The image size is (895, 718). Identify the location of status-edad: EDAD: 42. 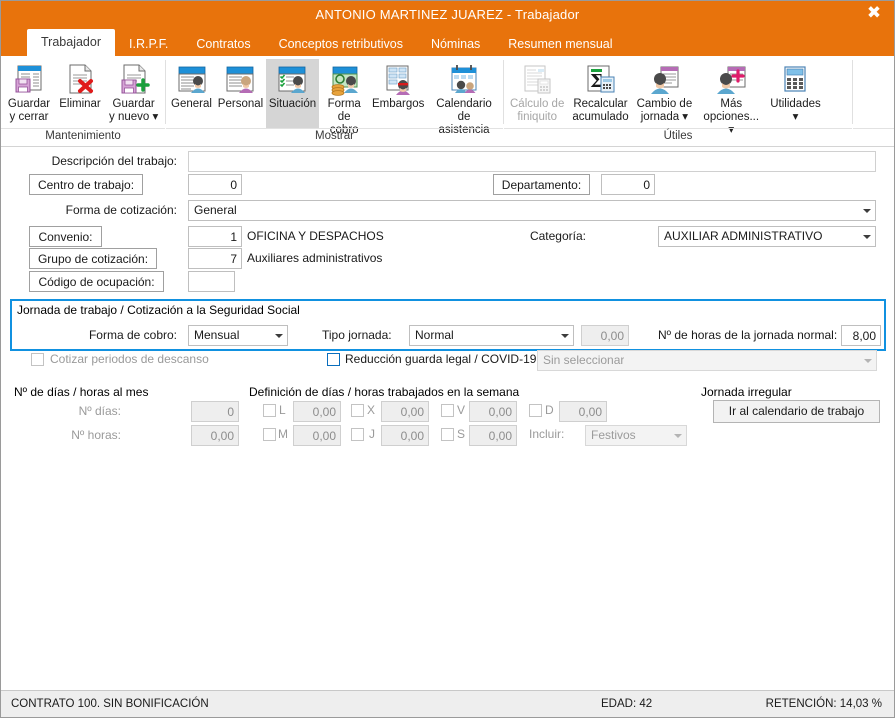
(627, 704).